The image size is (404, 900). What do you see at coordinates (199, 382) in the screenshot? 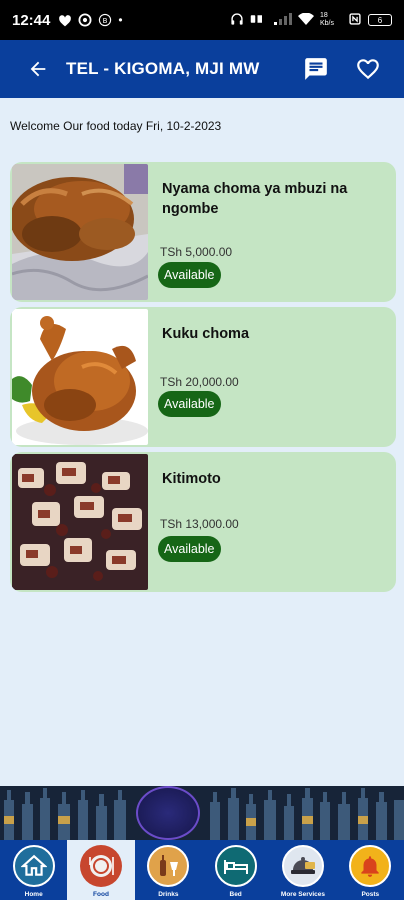
I see `food-price: TSh 20,000.00` at bounding box center [199, 382].